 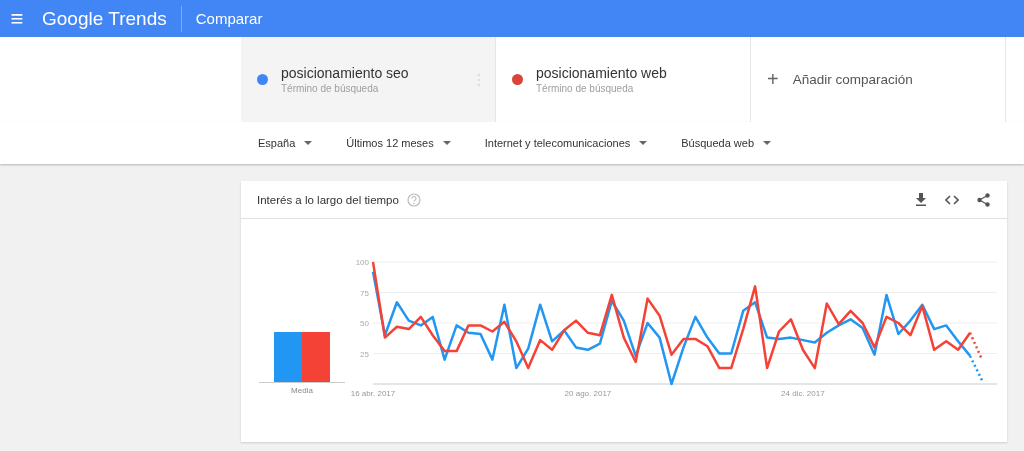 What do you see at coordinates (803, 393) in the screenshot?
I see `x-tick-label: 24 dic. 2017` at bounding box center [803, 393].